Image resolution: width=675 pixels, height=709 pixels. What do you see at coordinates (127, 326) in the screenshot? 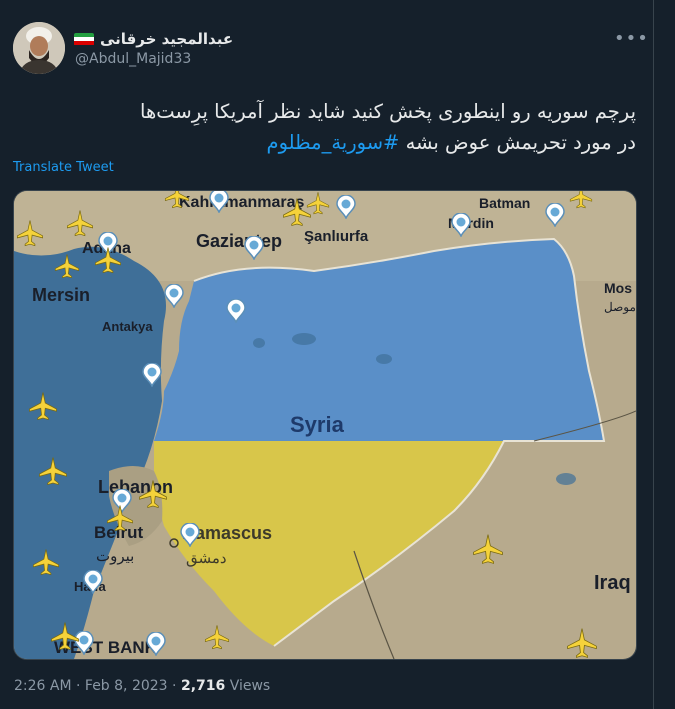
I see `label-antakya: Antakya` at bounding box center [127, 326].